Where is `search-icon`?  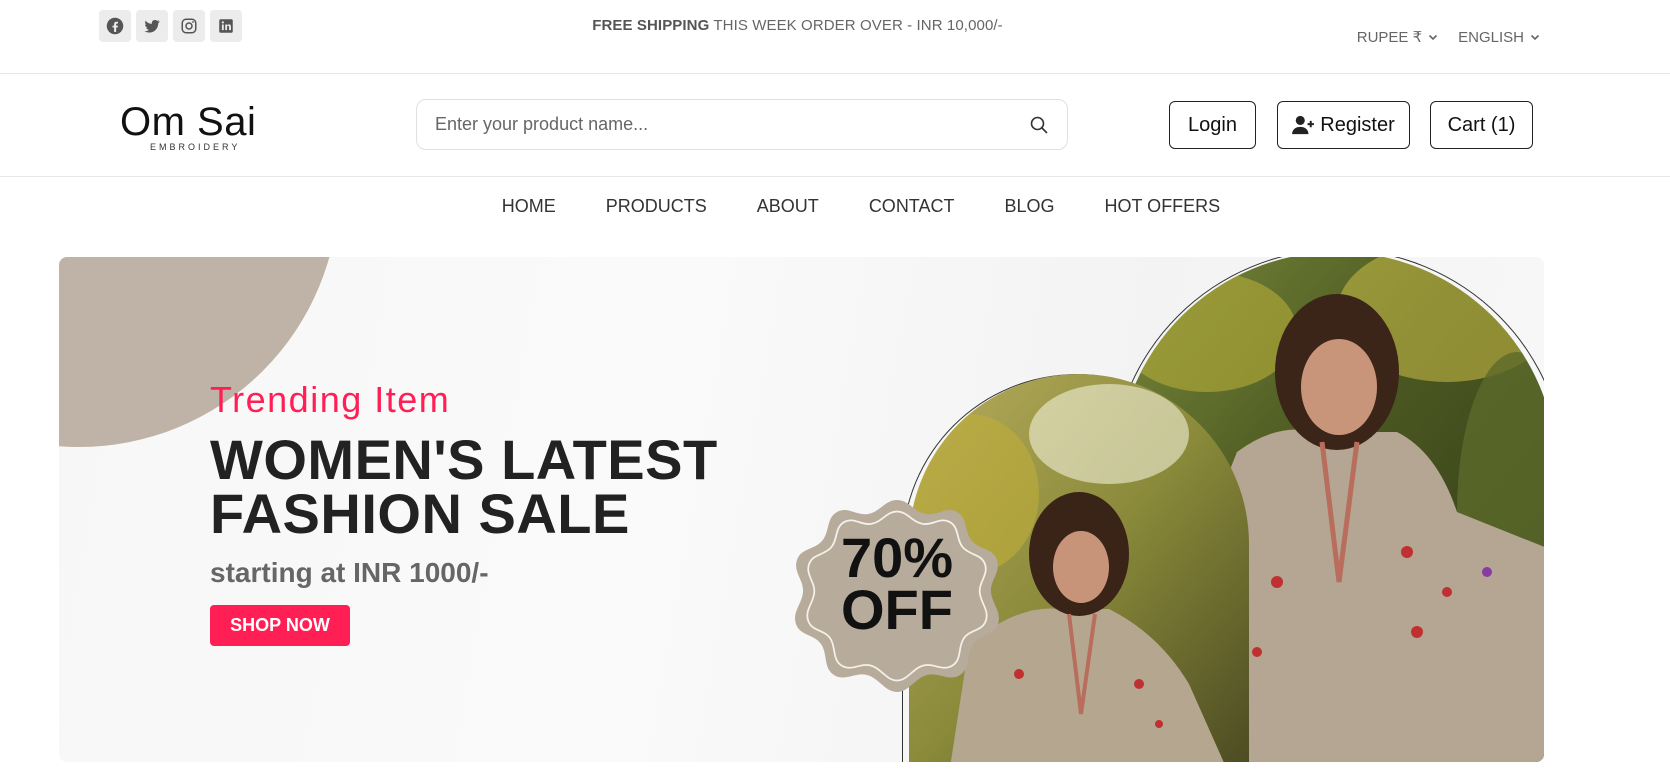
search-icon is located at coordinates (1039, 125).